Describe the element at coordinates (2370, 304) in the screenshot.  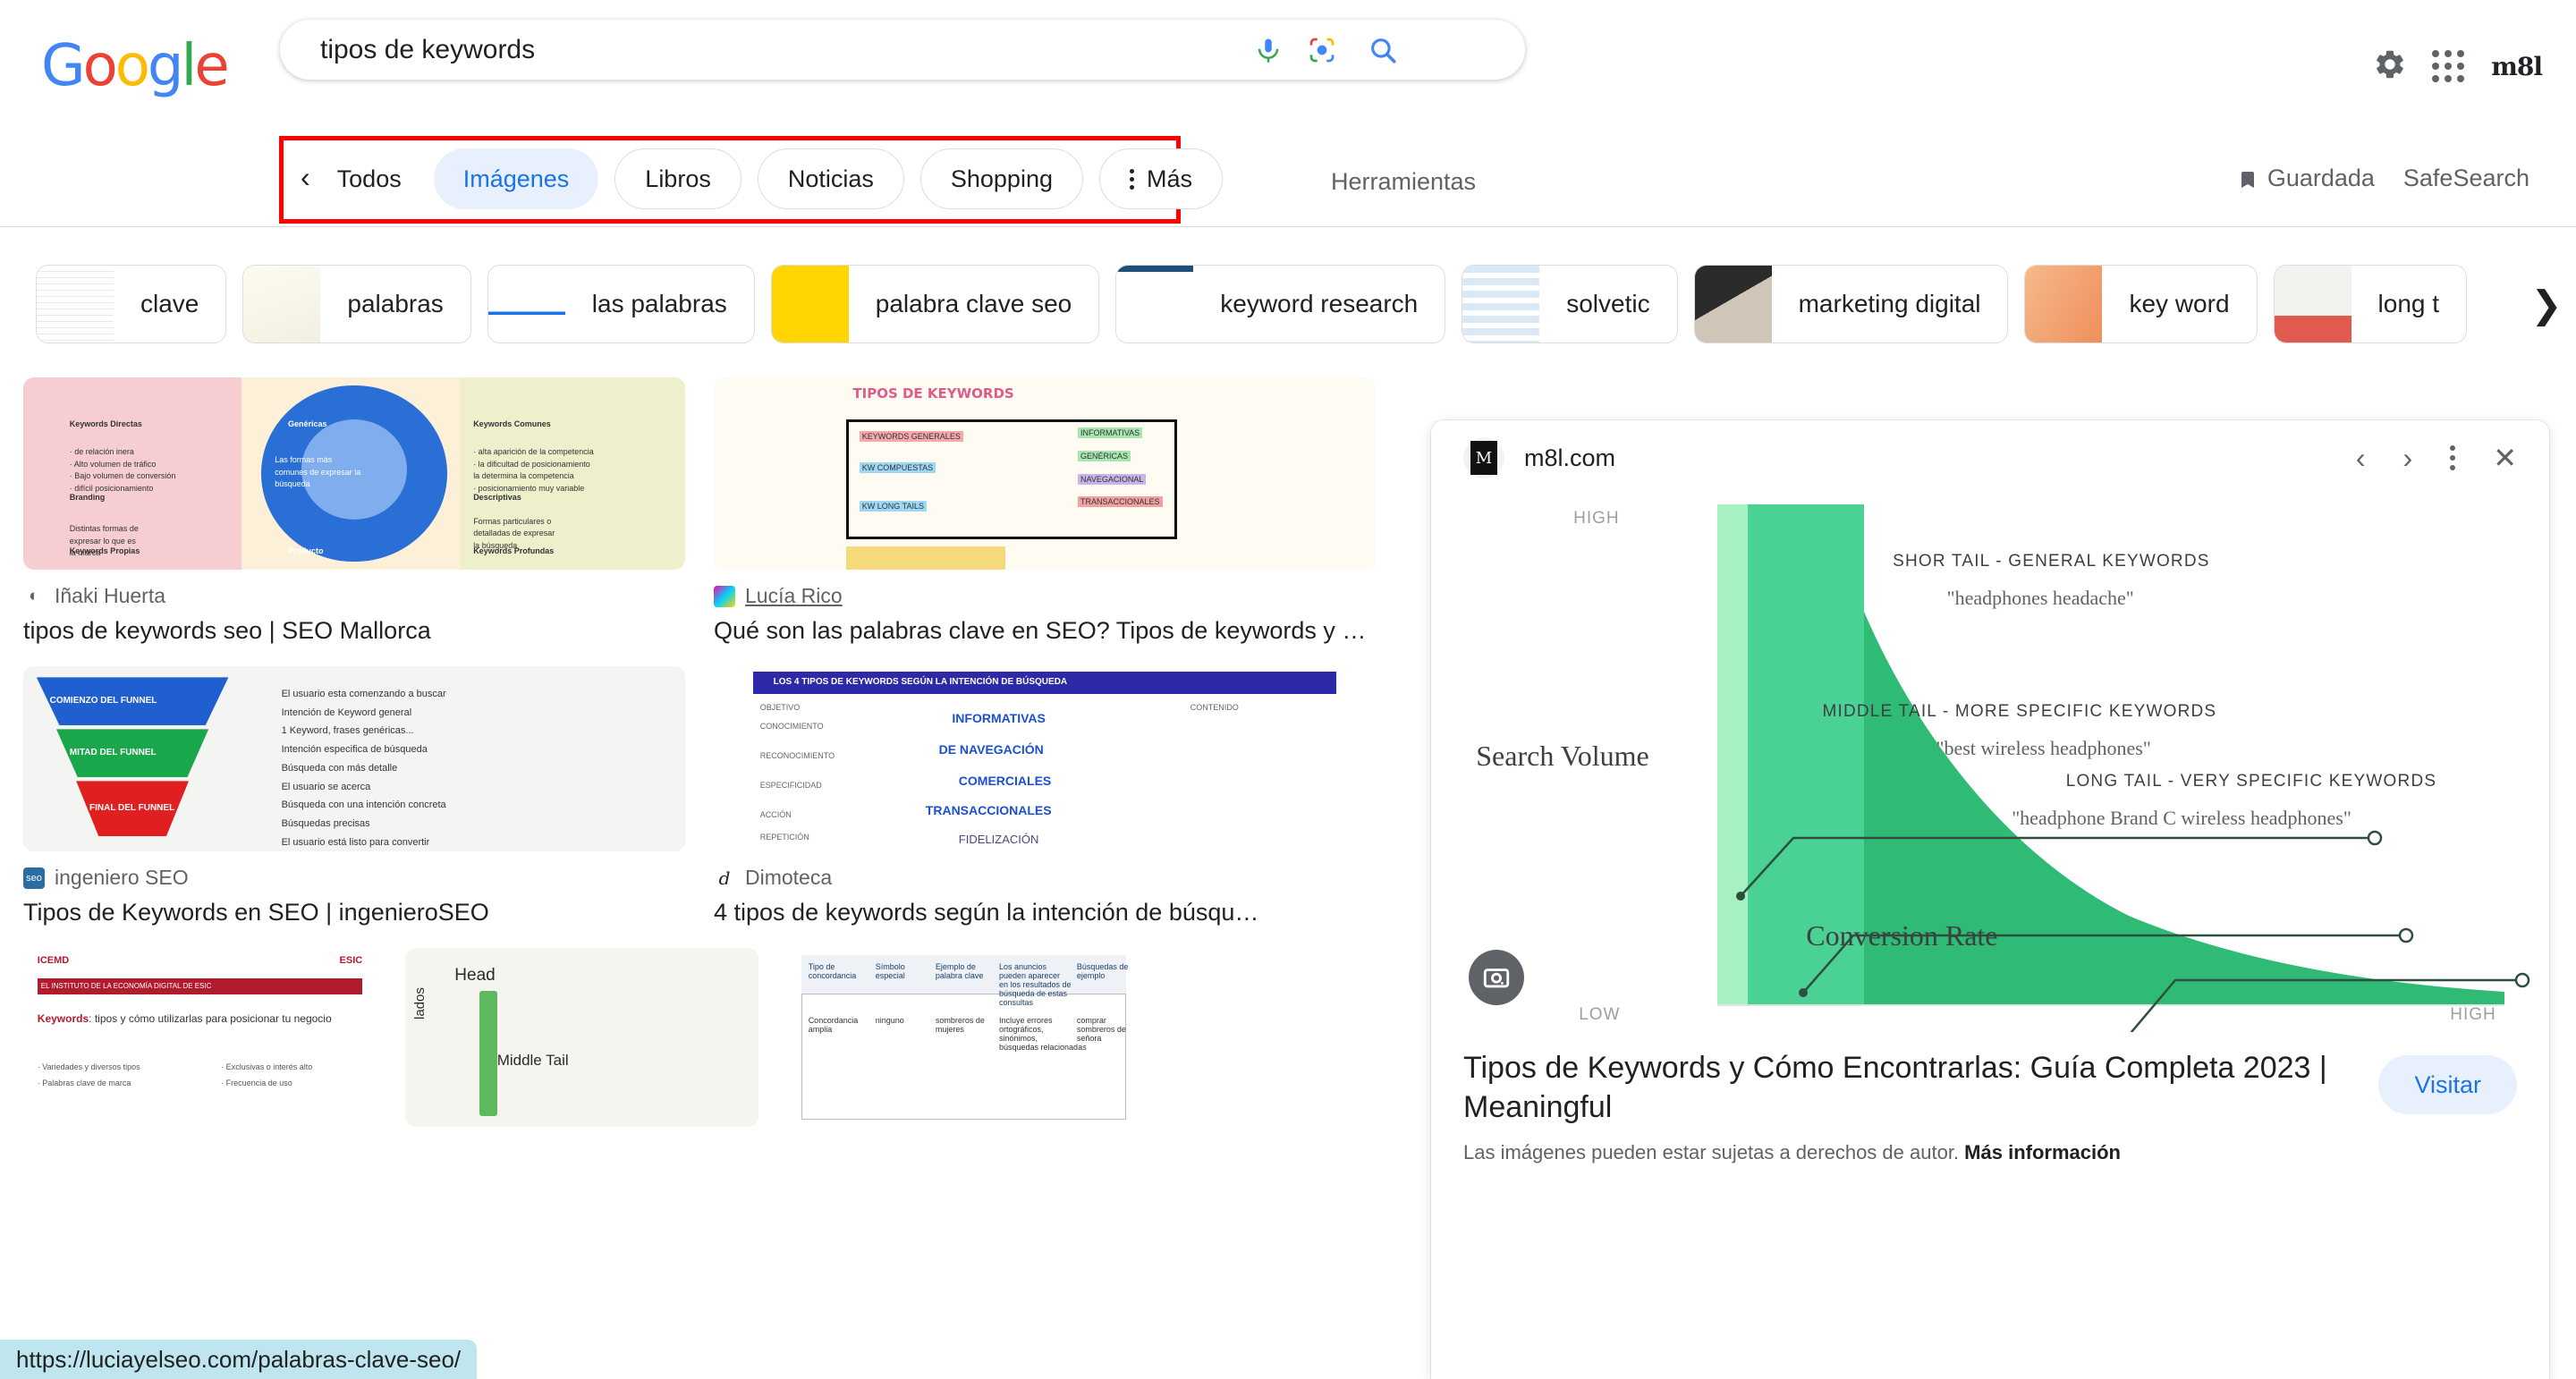
I see `chip-long-tail: long t` at that location.